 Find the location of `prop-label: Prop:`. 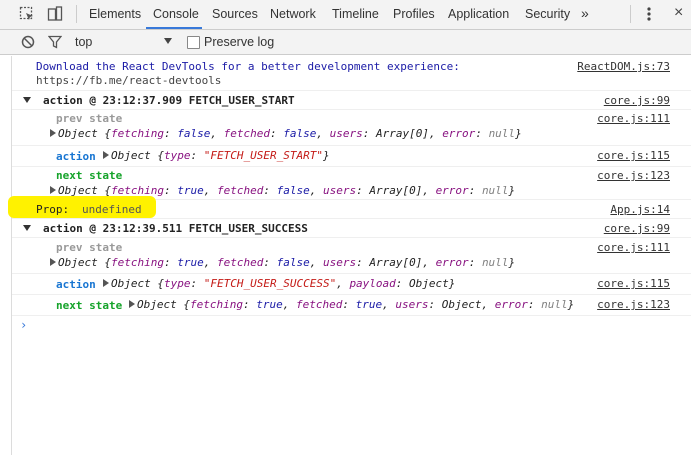

prop-label: Prop: is located at coordinates (53, 209).